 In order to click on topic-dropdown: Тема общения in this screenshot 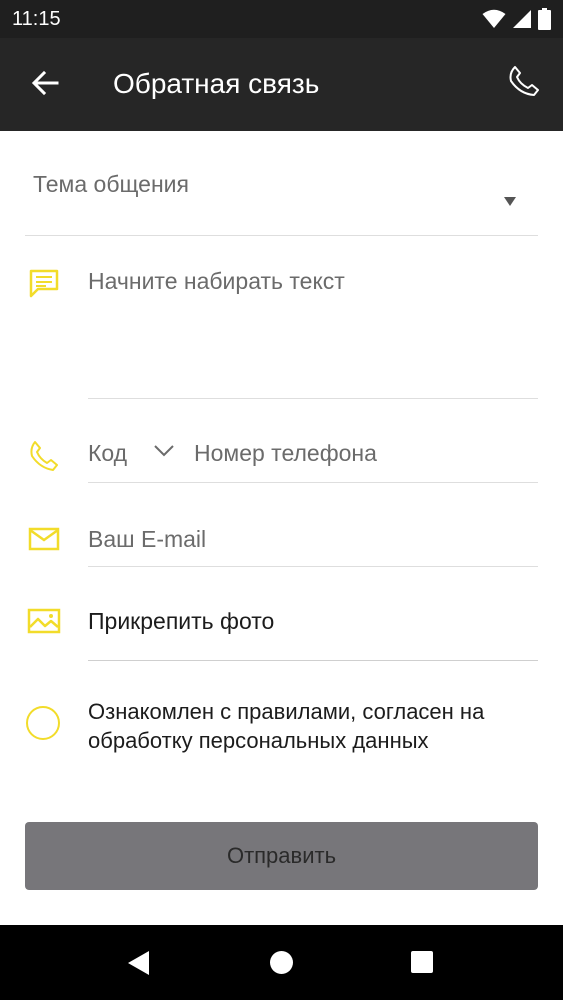, I will do `click(281, 195)`.